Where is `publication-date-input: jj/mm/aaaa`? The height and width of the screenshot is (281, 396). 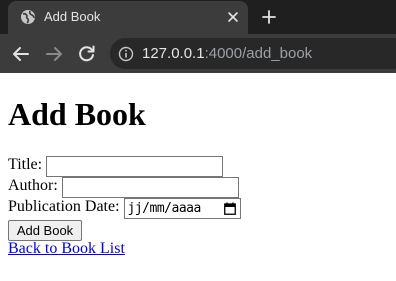
publication-date-input: jj/mm/aaaa is located at coordinates (182, 208).